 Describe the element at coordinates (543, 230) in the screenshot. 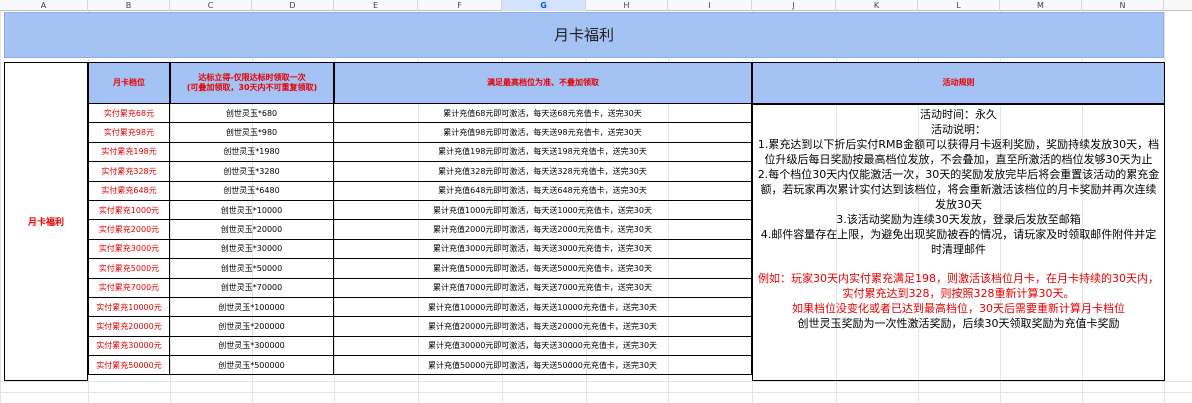

I see `desc-cell: 累计充值2000元即可激活，每天送2000元充值卡，送完30天` at that location.